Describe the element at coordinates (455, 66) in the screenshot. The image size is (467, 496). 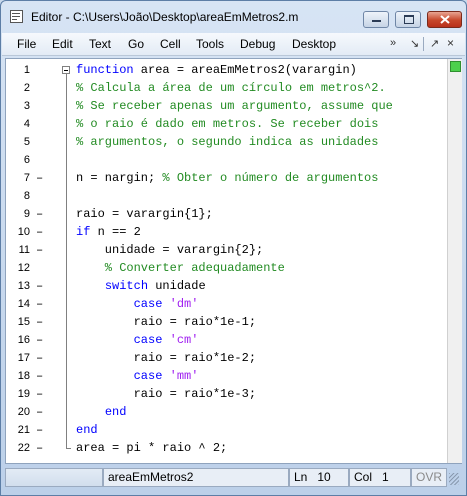
I see `code-analyzer-status-icon` at that location.